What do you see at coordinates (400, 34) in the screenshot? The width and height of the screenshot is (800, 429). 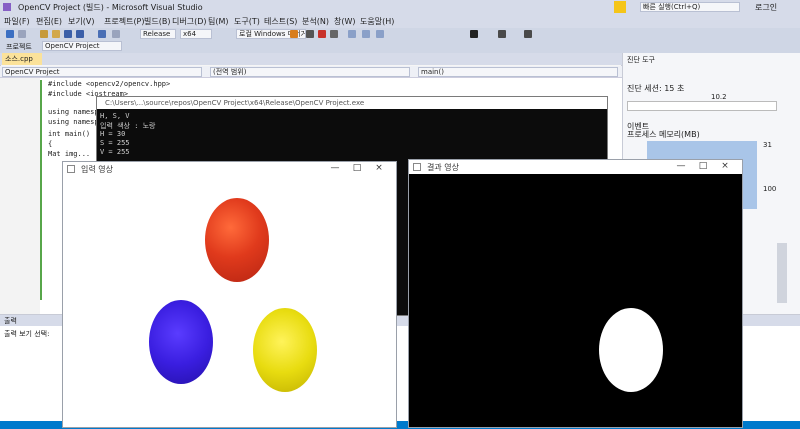 I see `standard-toolbar: Release x64 로컬 Windows 디버거` at bounding box center [400, 34].